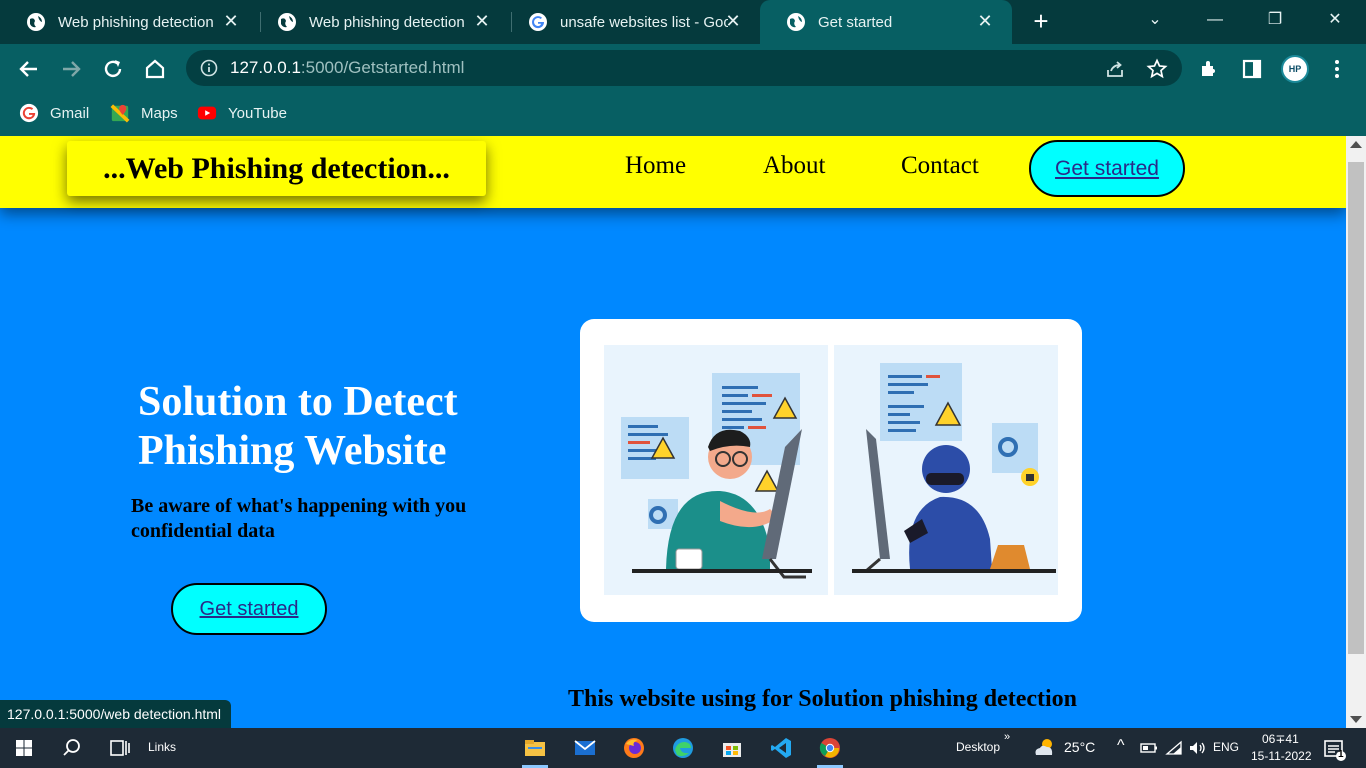  I want to click on link-status-bubble: 127.0.0.1:5000/web detection.html, so click(116, 714).